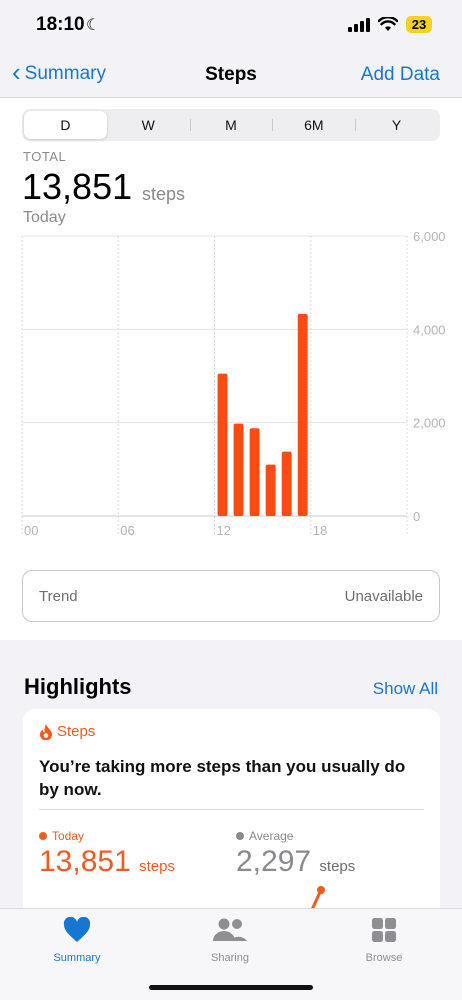 This screenshot has width=462, height=1000. I want to click on wifi-icon, so click(388, 24).